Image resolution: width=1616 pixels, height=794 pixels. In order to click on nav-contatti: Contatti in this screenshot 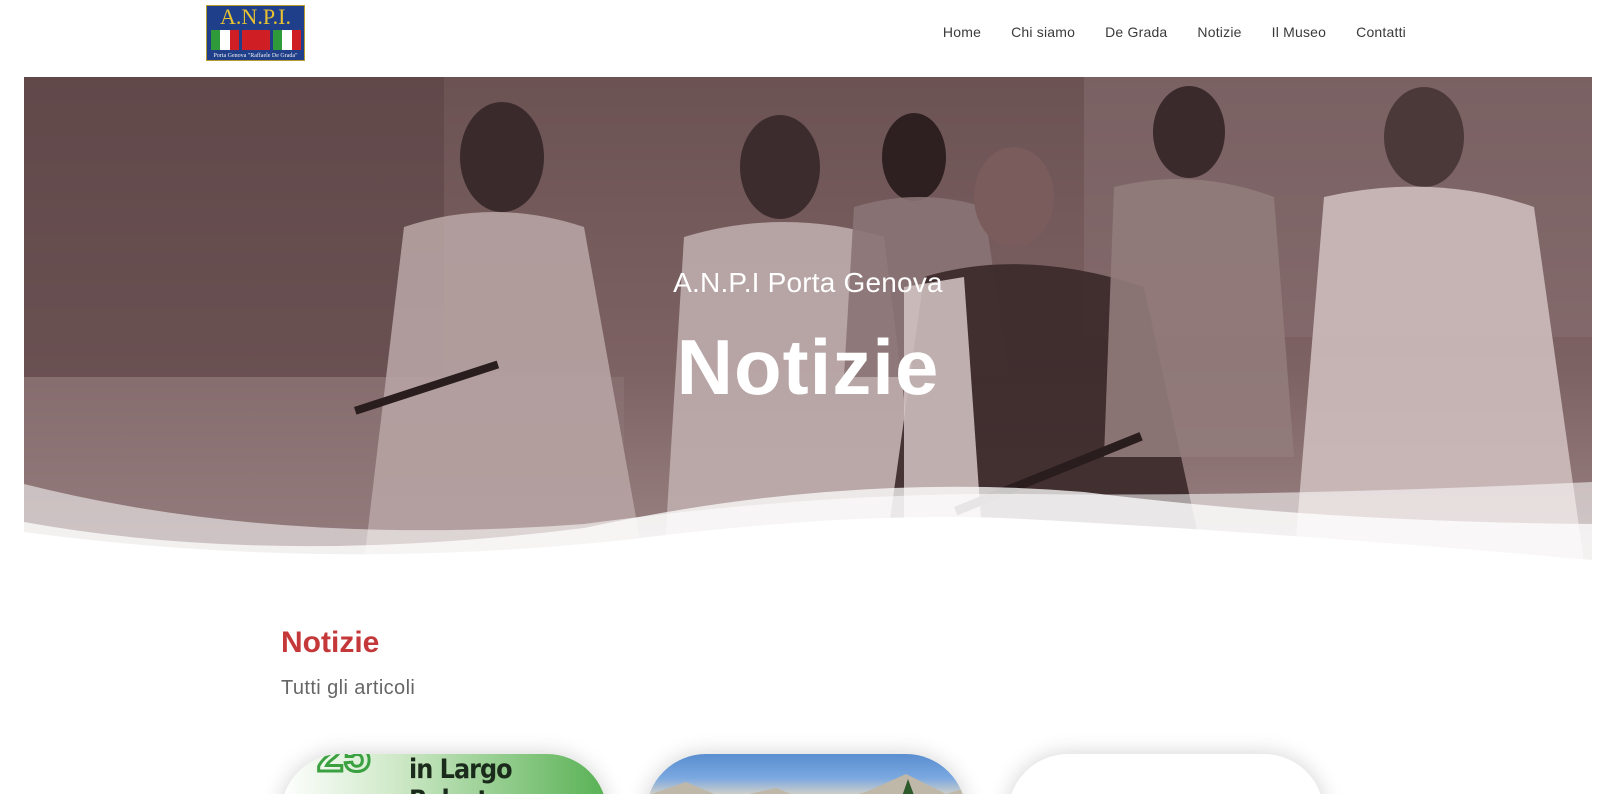, I will do `click(1373, 32)`.